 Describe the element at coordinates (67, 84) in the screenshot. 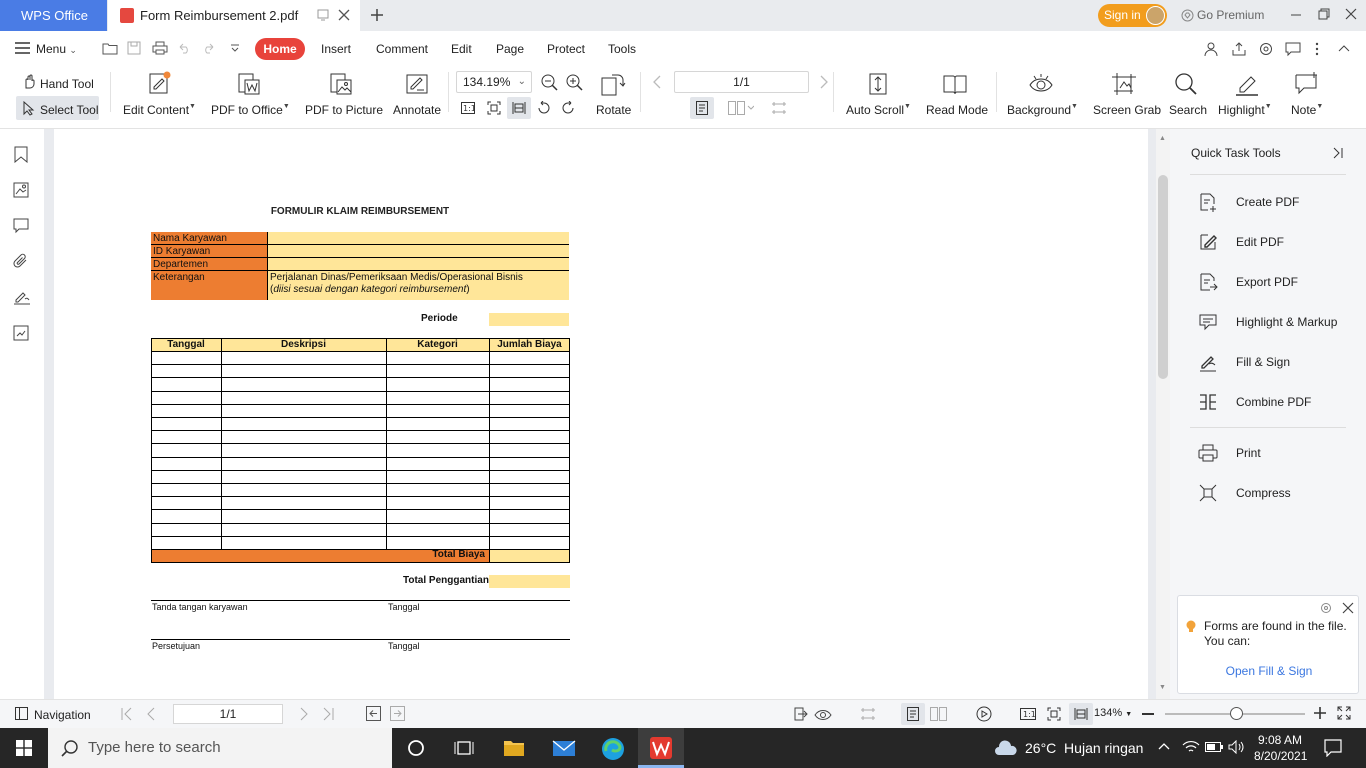

I see `hand-tool-button: Hand Tool` at that location.